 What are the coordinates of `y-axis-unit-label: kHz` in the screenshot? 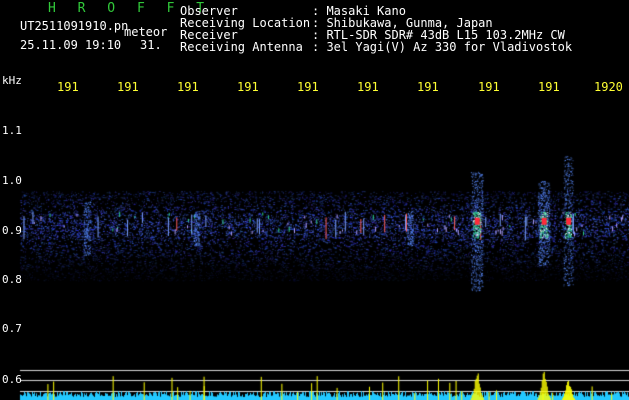 It's located at (12, 80).